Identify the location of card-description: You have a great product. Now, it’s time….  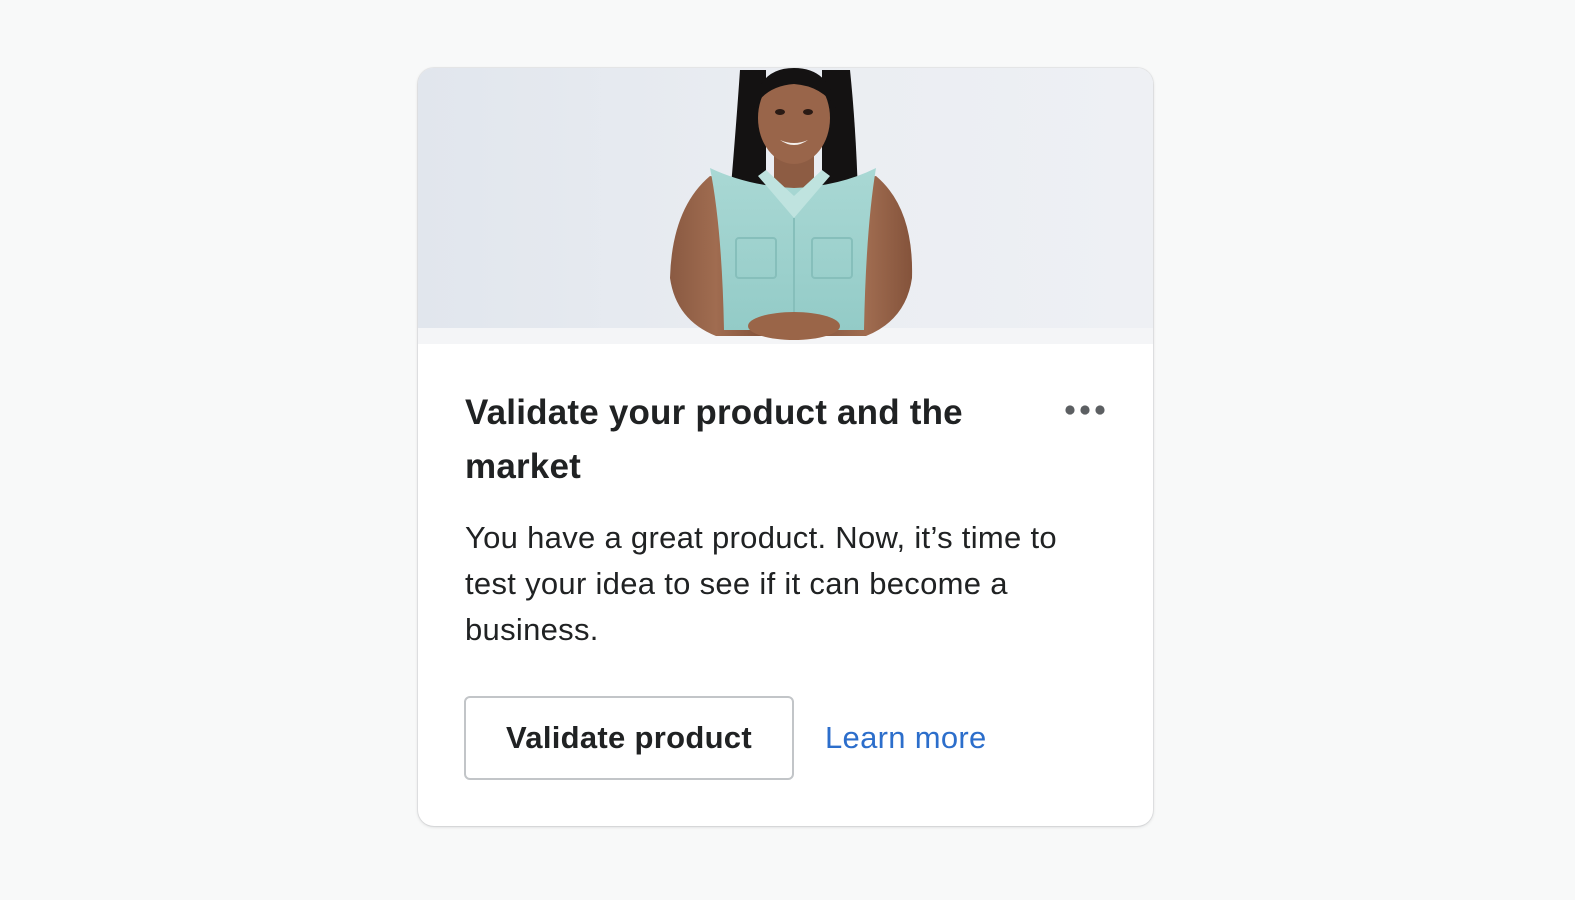
(761, 583).